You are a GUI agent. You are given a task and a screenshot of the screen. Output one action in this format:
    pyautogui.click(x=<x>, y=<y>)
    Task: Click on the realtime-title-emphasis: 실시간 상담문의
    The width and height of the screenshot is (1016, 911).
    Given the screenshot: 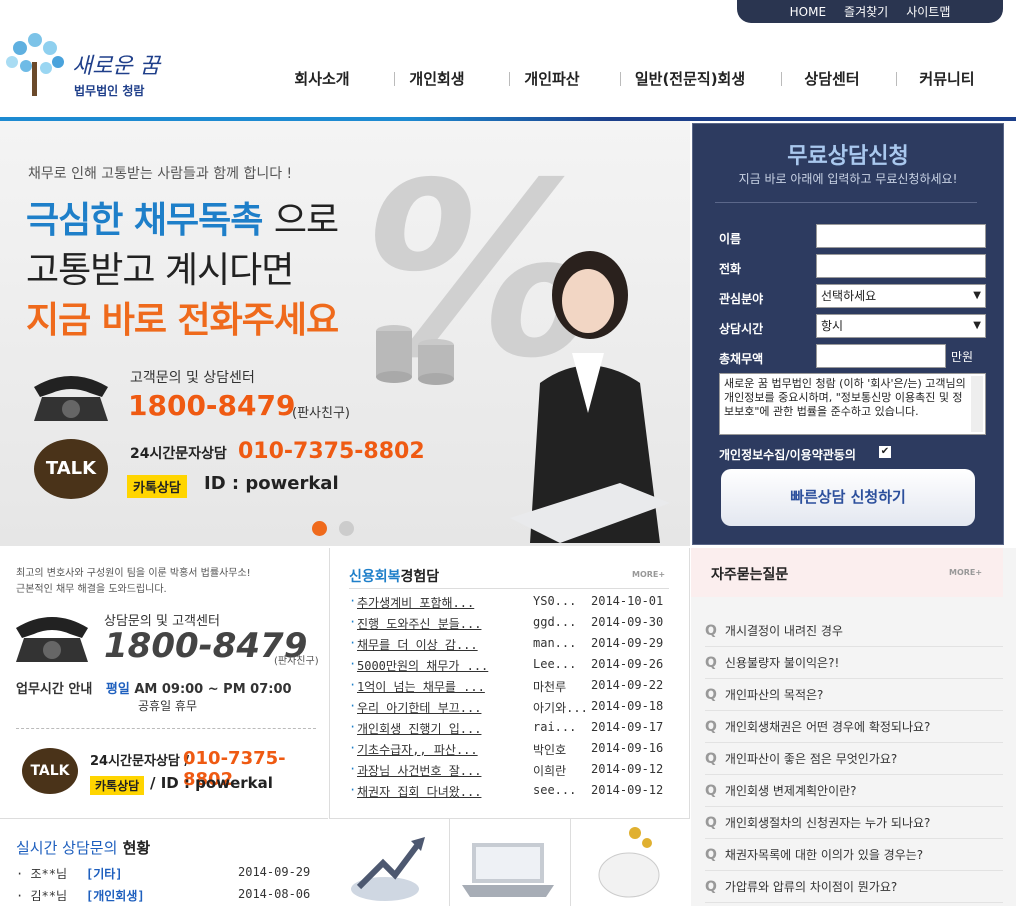 What is the action you would take?
    pyautogui.click(x=67, y=848)
    